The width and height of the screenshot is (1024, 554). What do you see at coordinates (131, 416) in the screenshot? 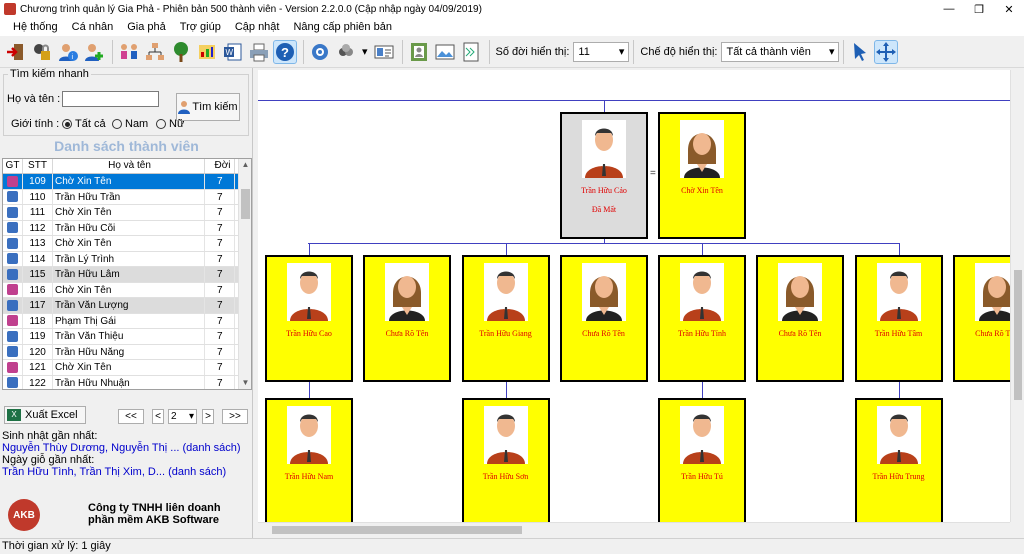
I see `first-page-button: <<` at bounding box center [131, 416].